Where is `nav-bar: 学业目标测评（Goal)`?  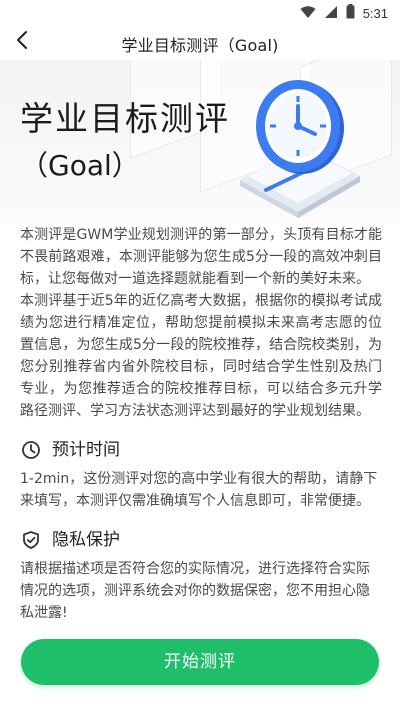 nav-bar: 学业目标测评（Goal) is located at coordinates (200, 42).